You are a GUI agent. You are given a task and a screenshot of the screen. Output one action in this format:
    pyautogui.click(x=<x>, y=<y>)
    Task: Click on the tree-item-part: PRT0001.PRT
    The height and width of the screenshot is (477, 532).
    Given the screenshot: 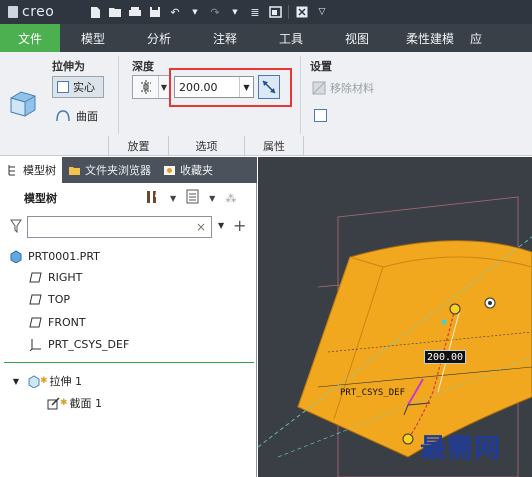 What is the action you would take?
    pyautogui.click(x=54, y=256)
    